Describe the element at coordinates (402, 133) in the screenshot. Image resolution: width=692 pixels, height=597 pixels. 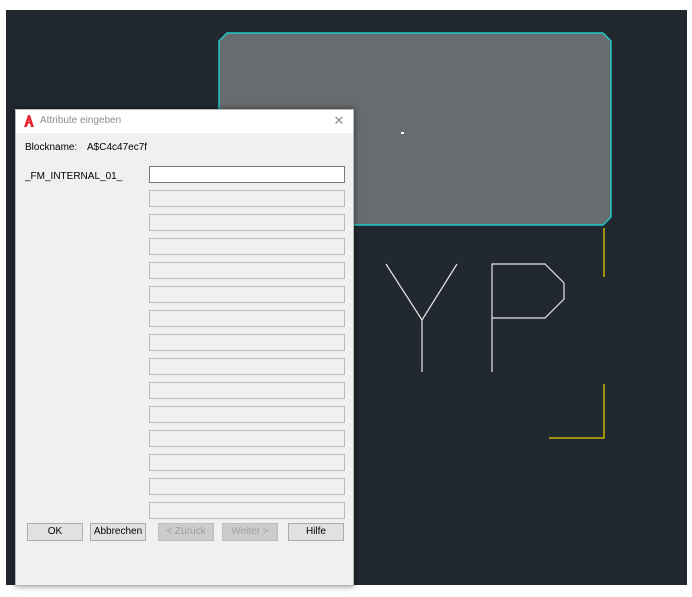
I see `insertion-point-marker` at that location.